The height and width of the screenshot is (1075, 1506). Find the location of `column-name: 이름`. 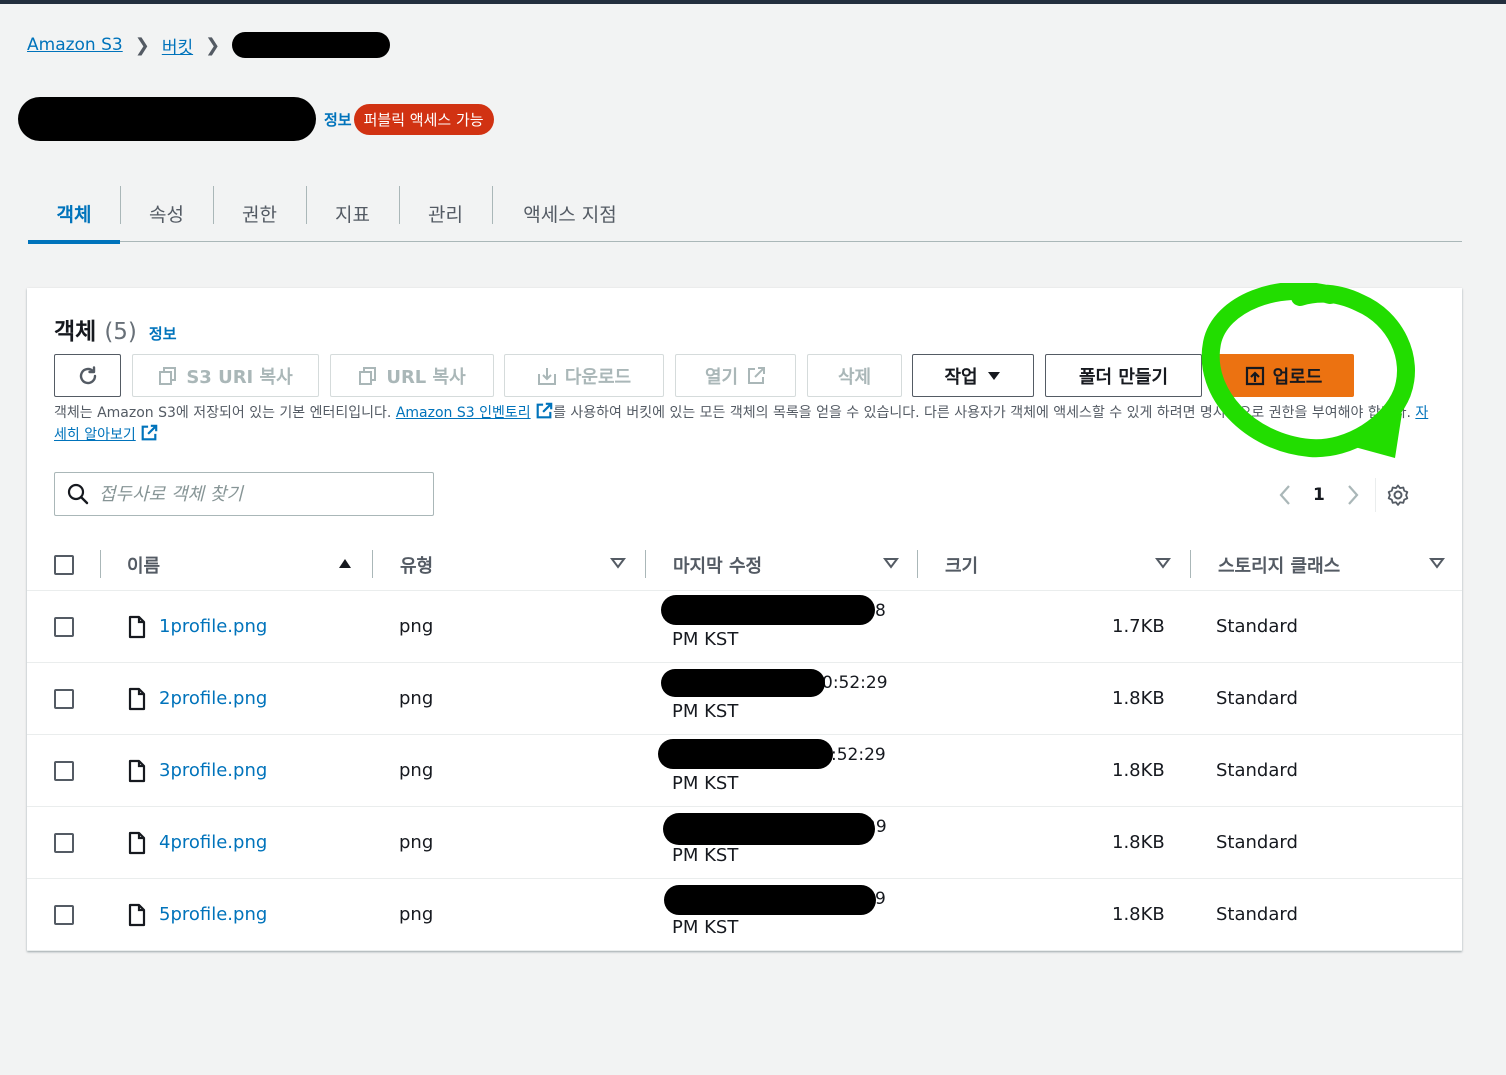

column-name: 이름 is located at coordinates (242, 564).